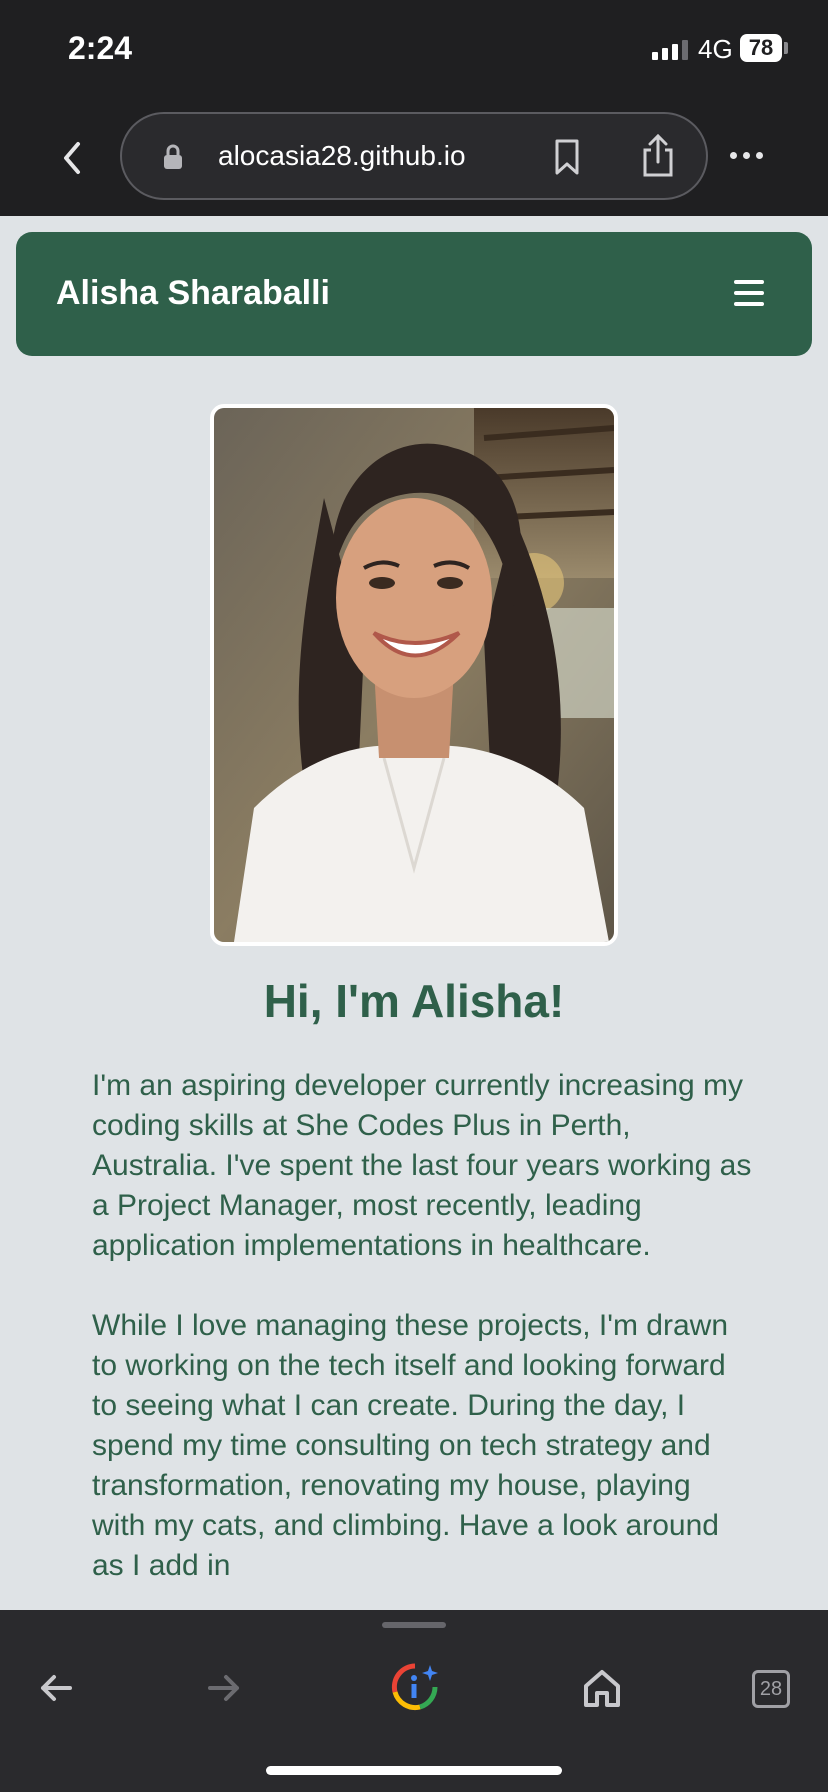 Image resolution: width=828 pixels, height=1792 pixels. I want to click on brand-title: Alisha Sharaballi, so click(193, 293).